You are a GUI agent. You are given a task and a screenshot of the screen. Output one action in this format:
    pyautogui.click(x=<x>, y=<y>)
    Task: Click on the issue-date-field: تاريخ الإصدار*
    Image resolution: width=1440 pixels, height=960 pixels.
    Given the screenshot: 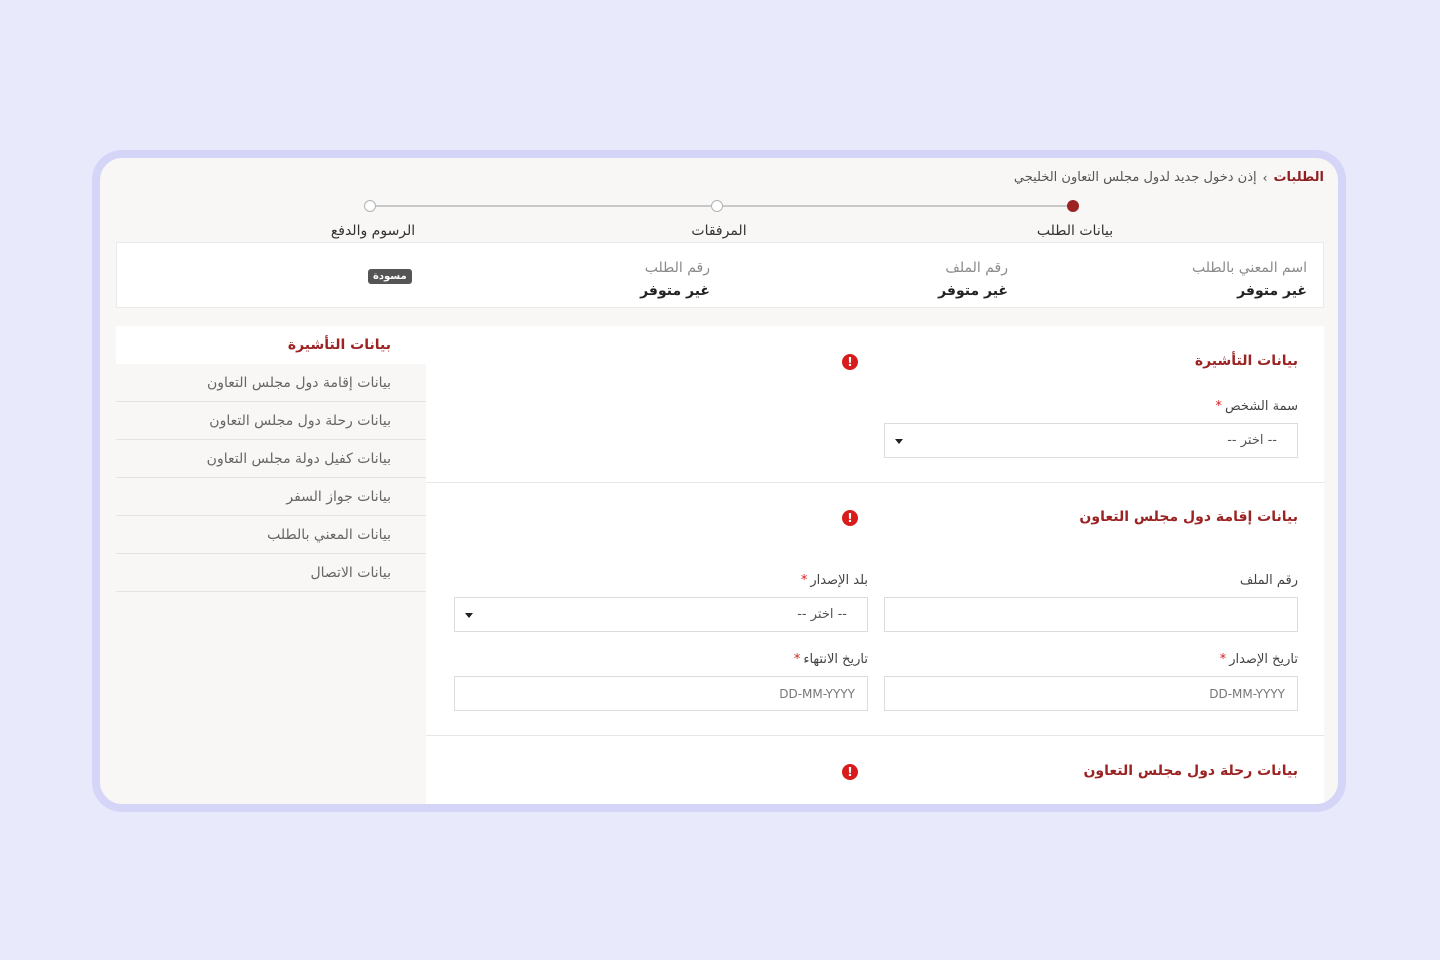 What is the action you would take?
    pyautogui.click(x=1091, y=681)
    